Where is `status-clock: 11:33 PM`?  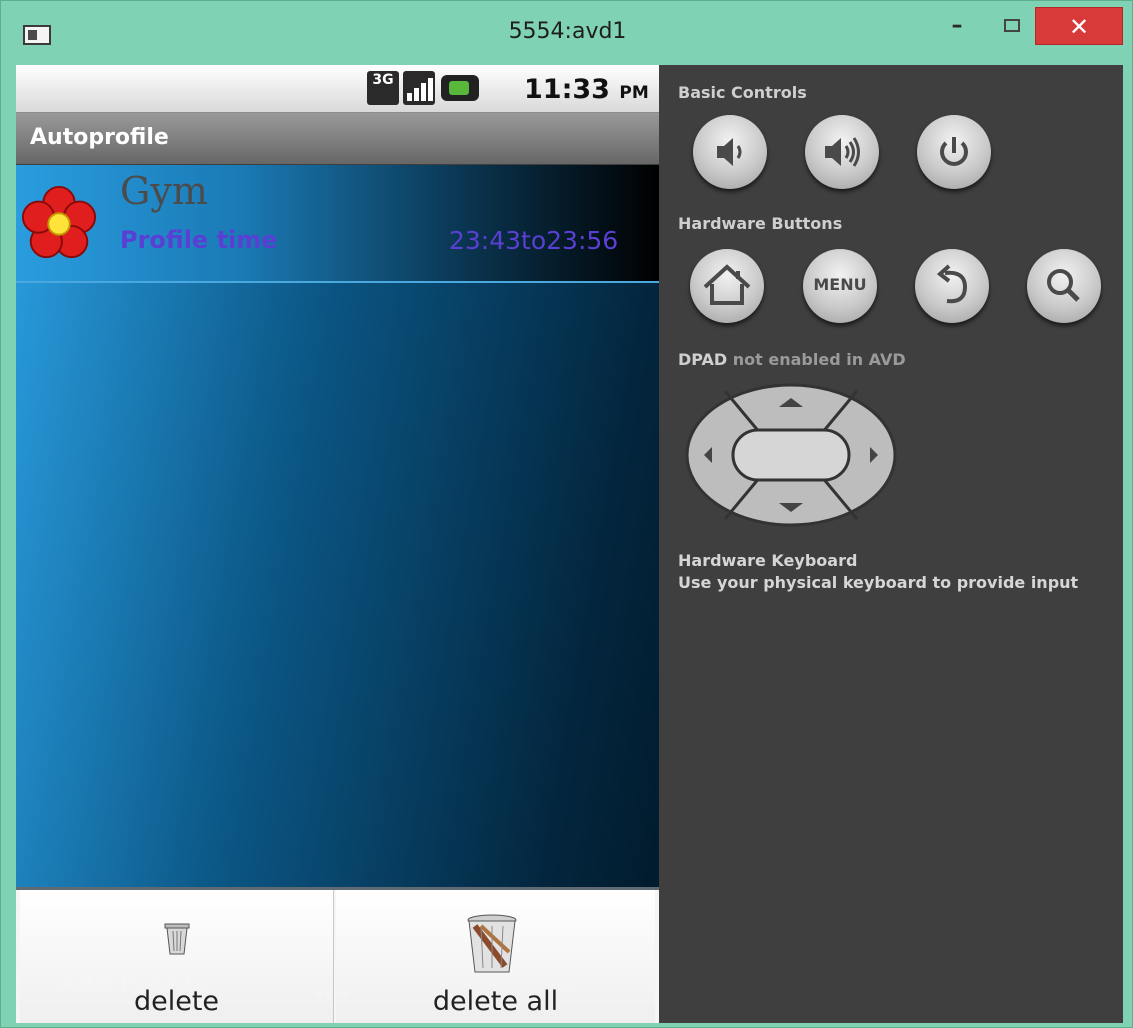 status-clock: 11:33 PM is located at coordinates (586, 89).